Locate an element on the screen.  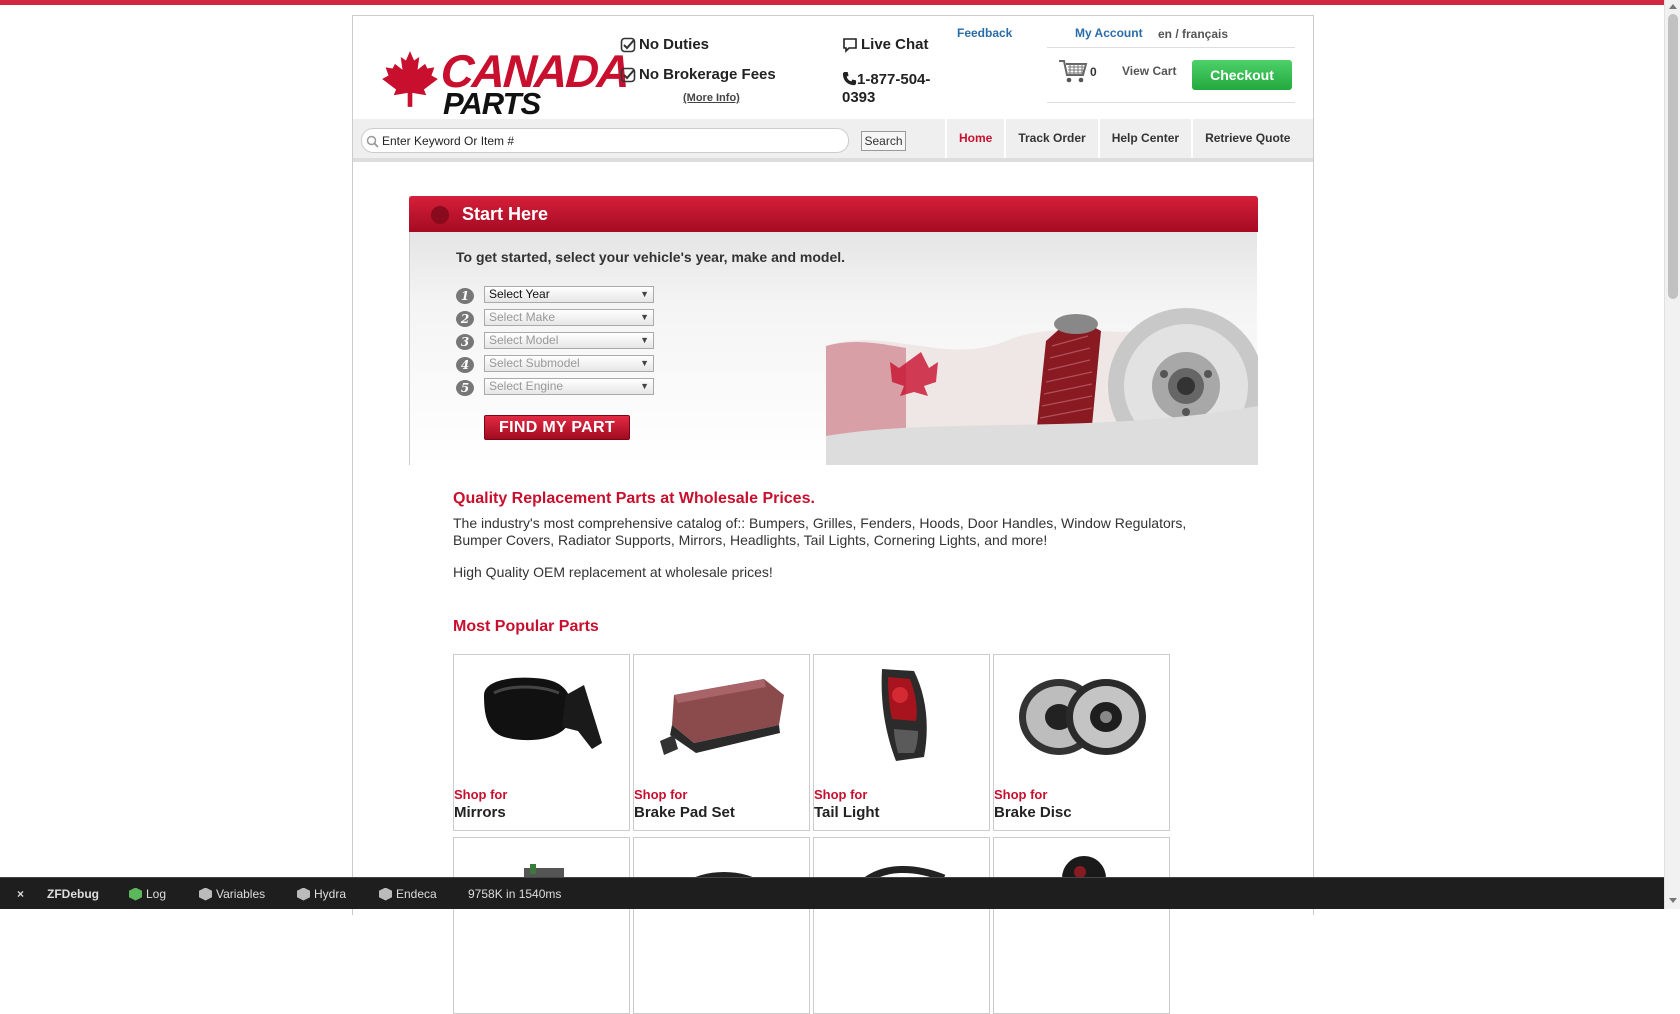
scroll-down-icon is located at coordinates (1673, 900).